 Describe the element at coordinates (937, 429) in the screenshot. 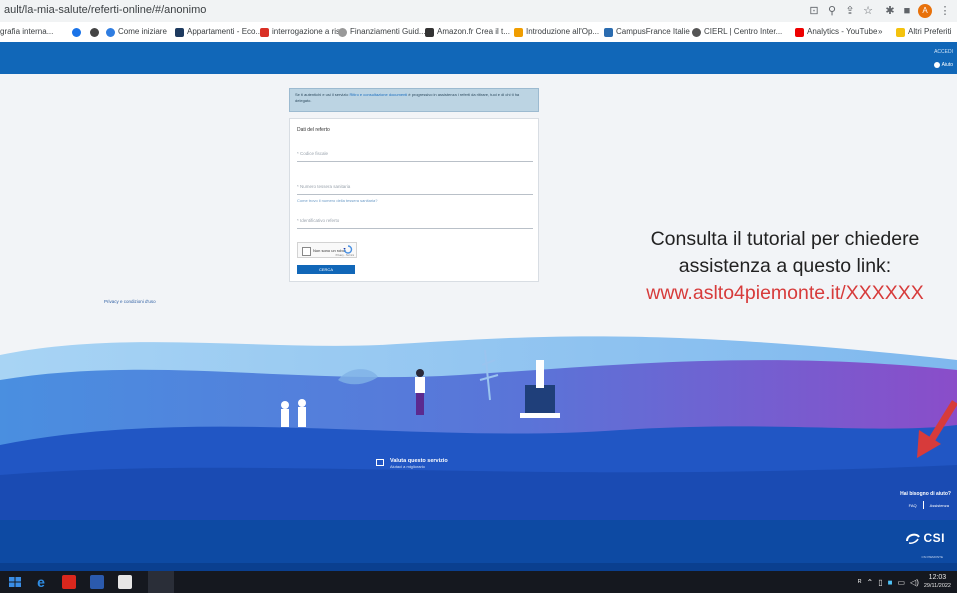

I see `arrow-annotation-icon` at that location.